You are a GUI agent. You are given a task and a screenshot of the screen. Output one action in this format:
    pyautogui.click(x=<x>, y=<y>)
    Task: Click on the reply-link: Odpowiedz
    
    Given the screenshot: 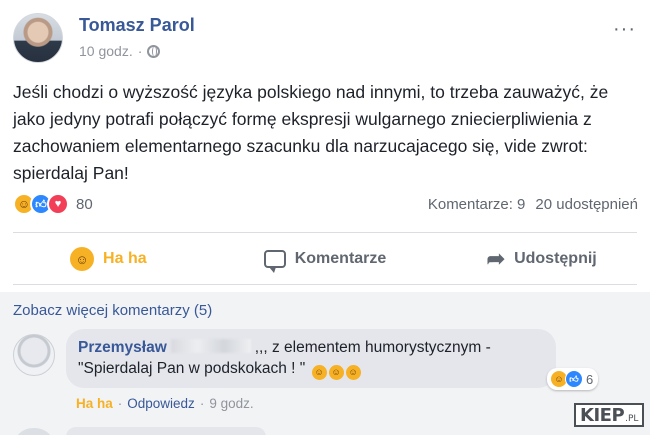 What is the action you would take?
    pyautogui.click(x=161, y=403)
    